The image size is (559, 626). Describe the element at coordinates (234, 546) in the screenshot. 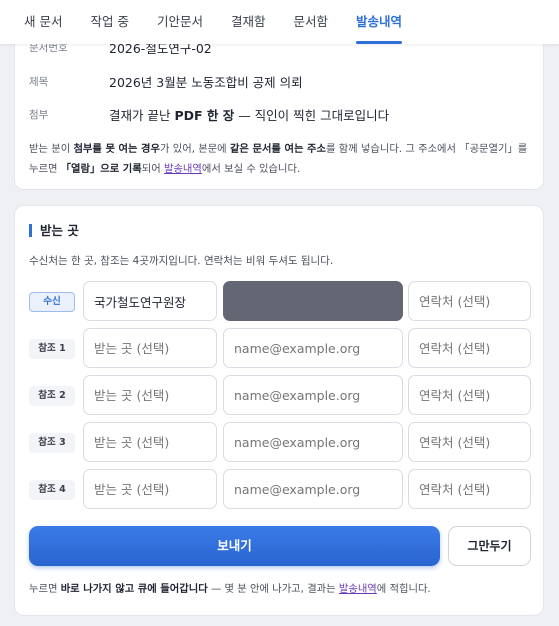

I see `send-button: 보내기` at that location.